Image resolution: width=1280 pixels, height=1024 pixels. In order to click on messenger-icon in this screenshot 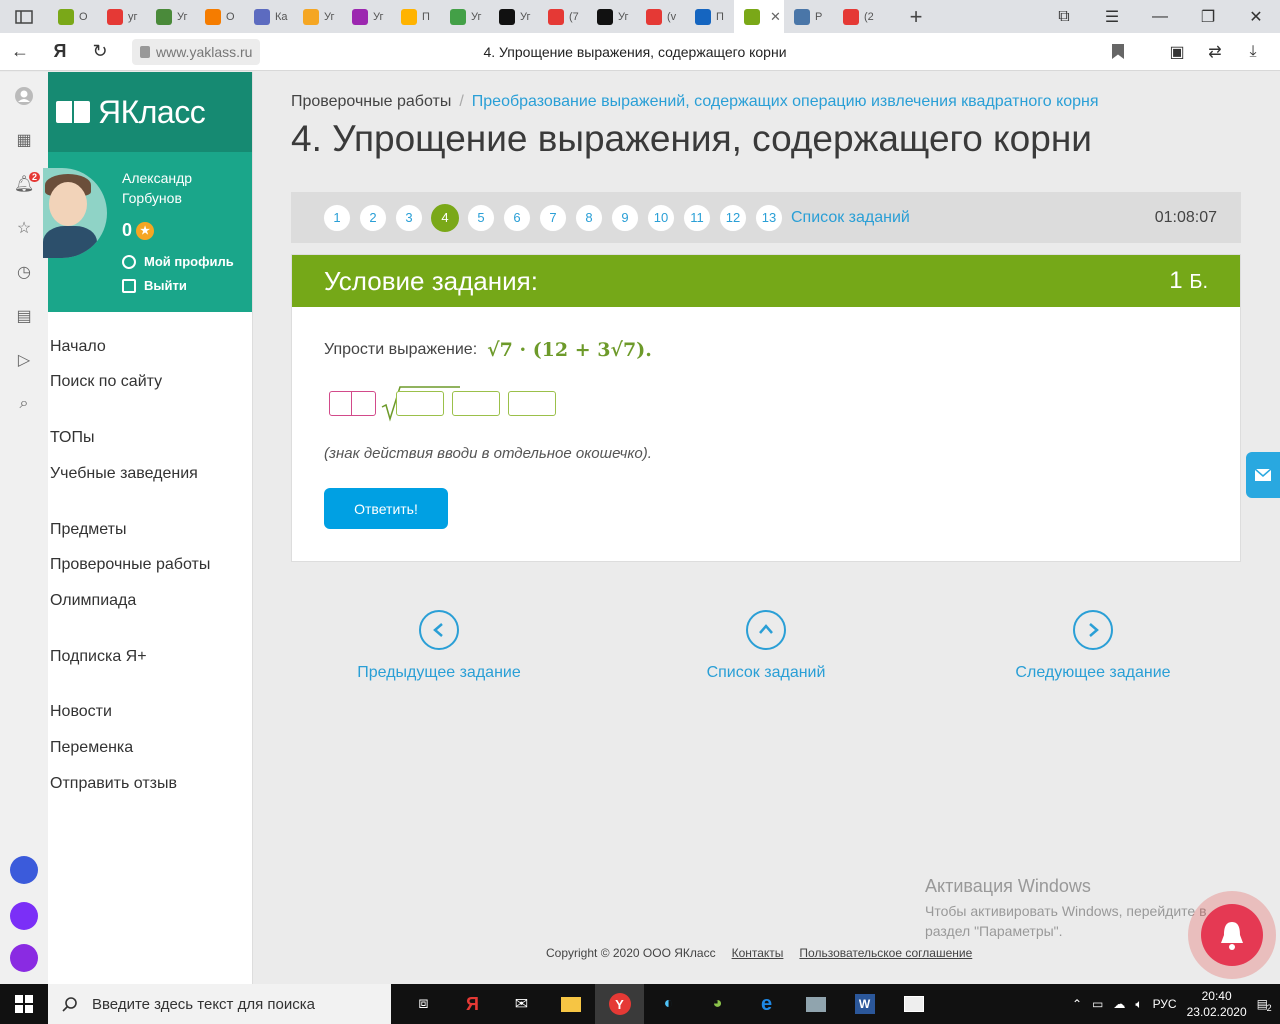, I will do `click(24, 916)`.